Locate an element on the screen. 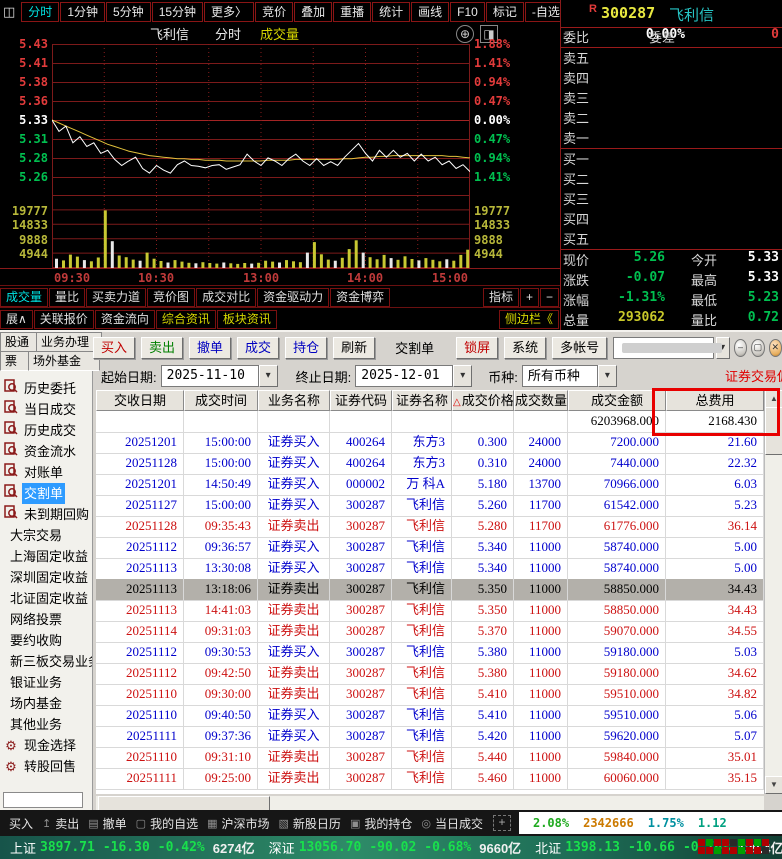  start-date-dropdown-icon: ▾ is located at coordinates (268, 376).